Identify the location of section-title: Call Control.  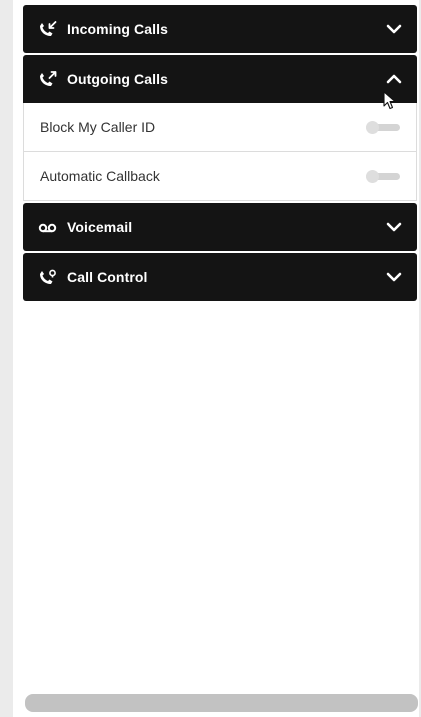
(107, 277).